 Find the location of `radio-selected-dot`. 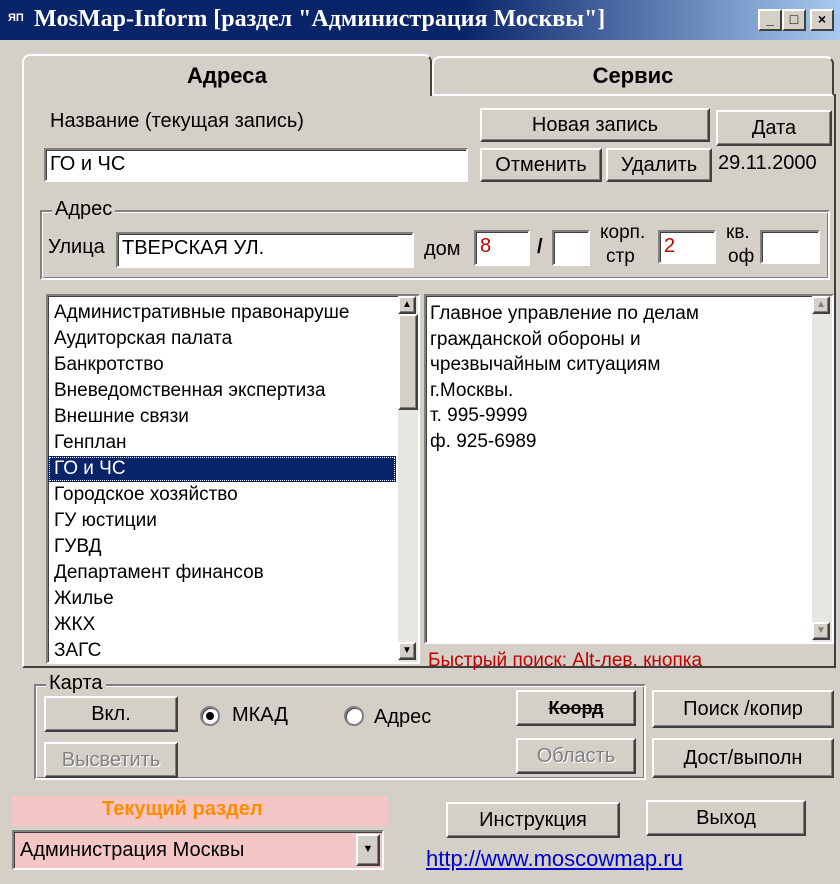

radio-selected-dot is located at coordinates (210, 716).